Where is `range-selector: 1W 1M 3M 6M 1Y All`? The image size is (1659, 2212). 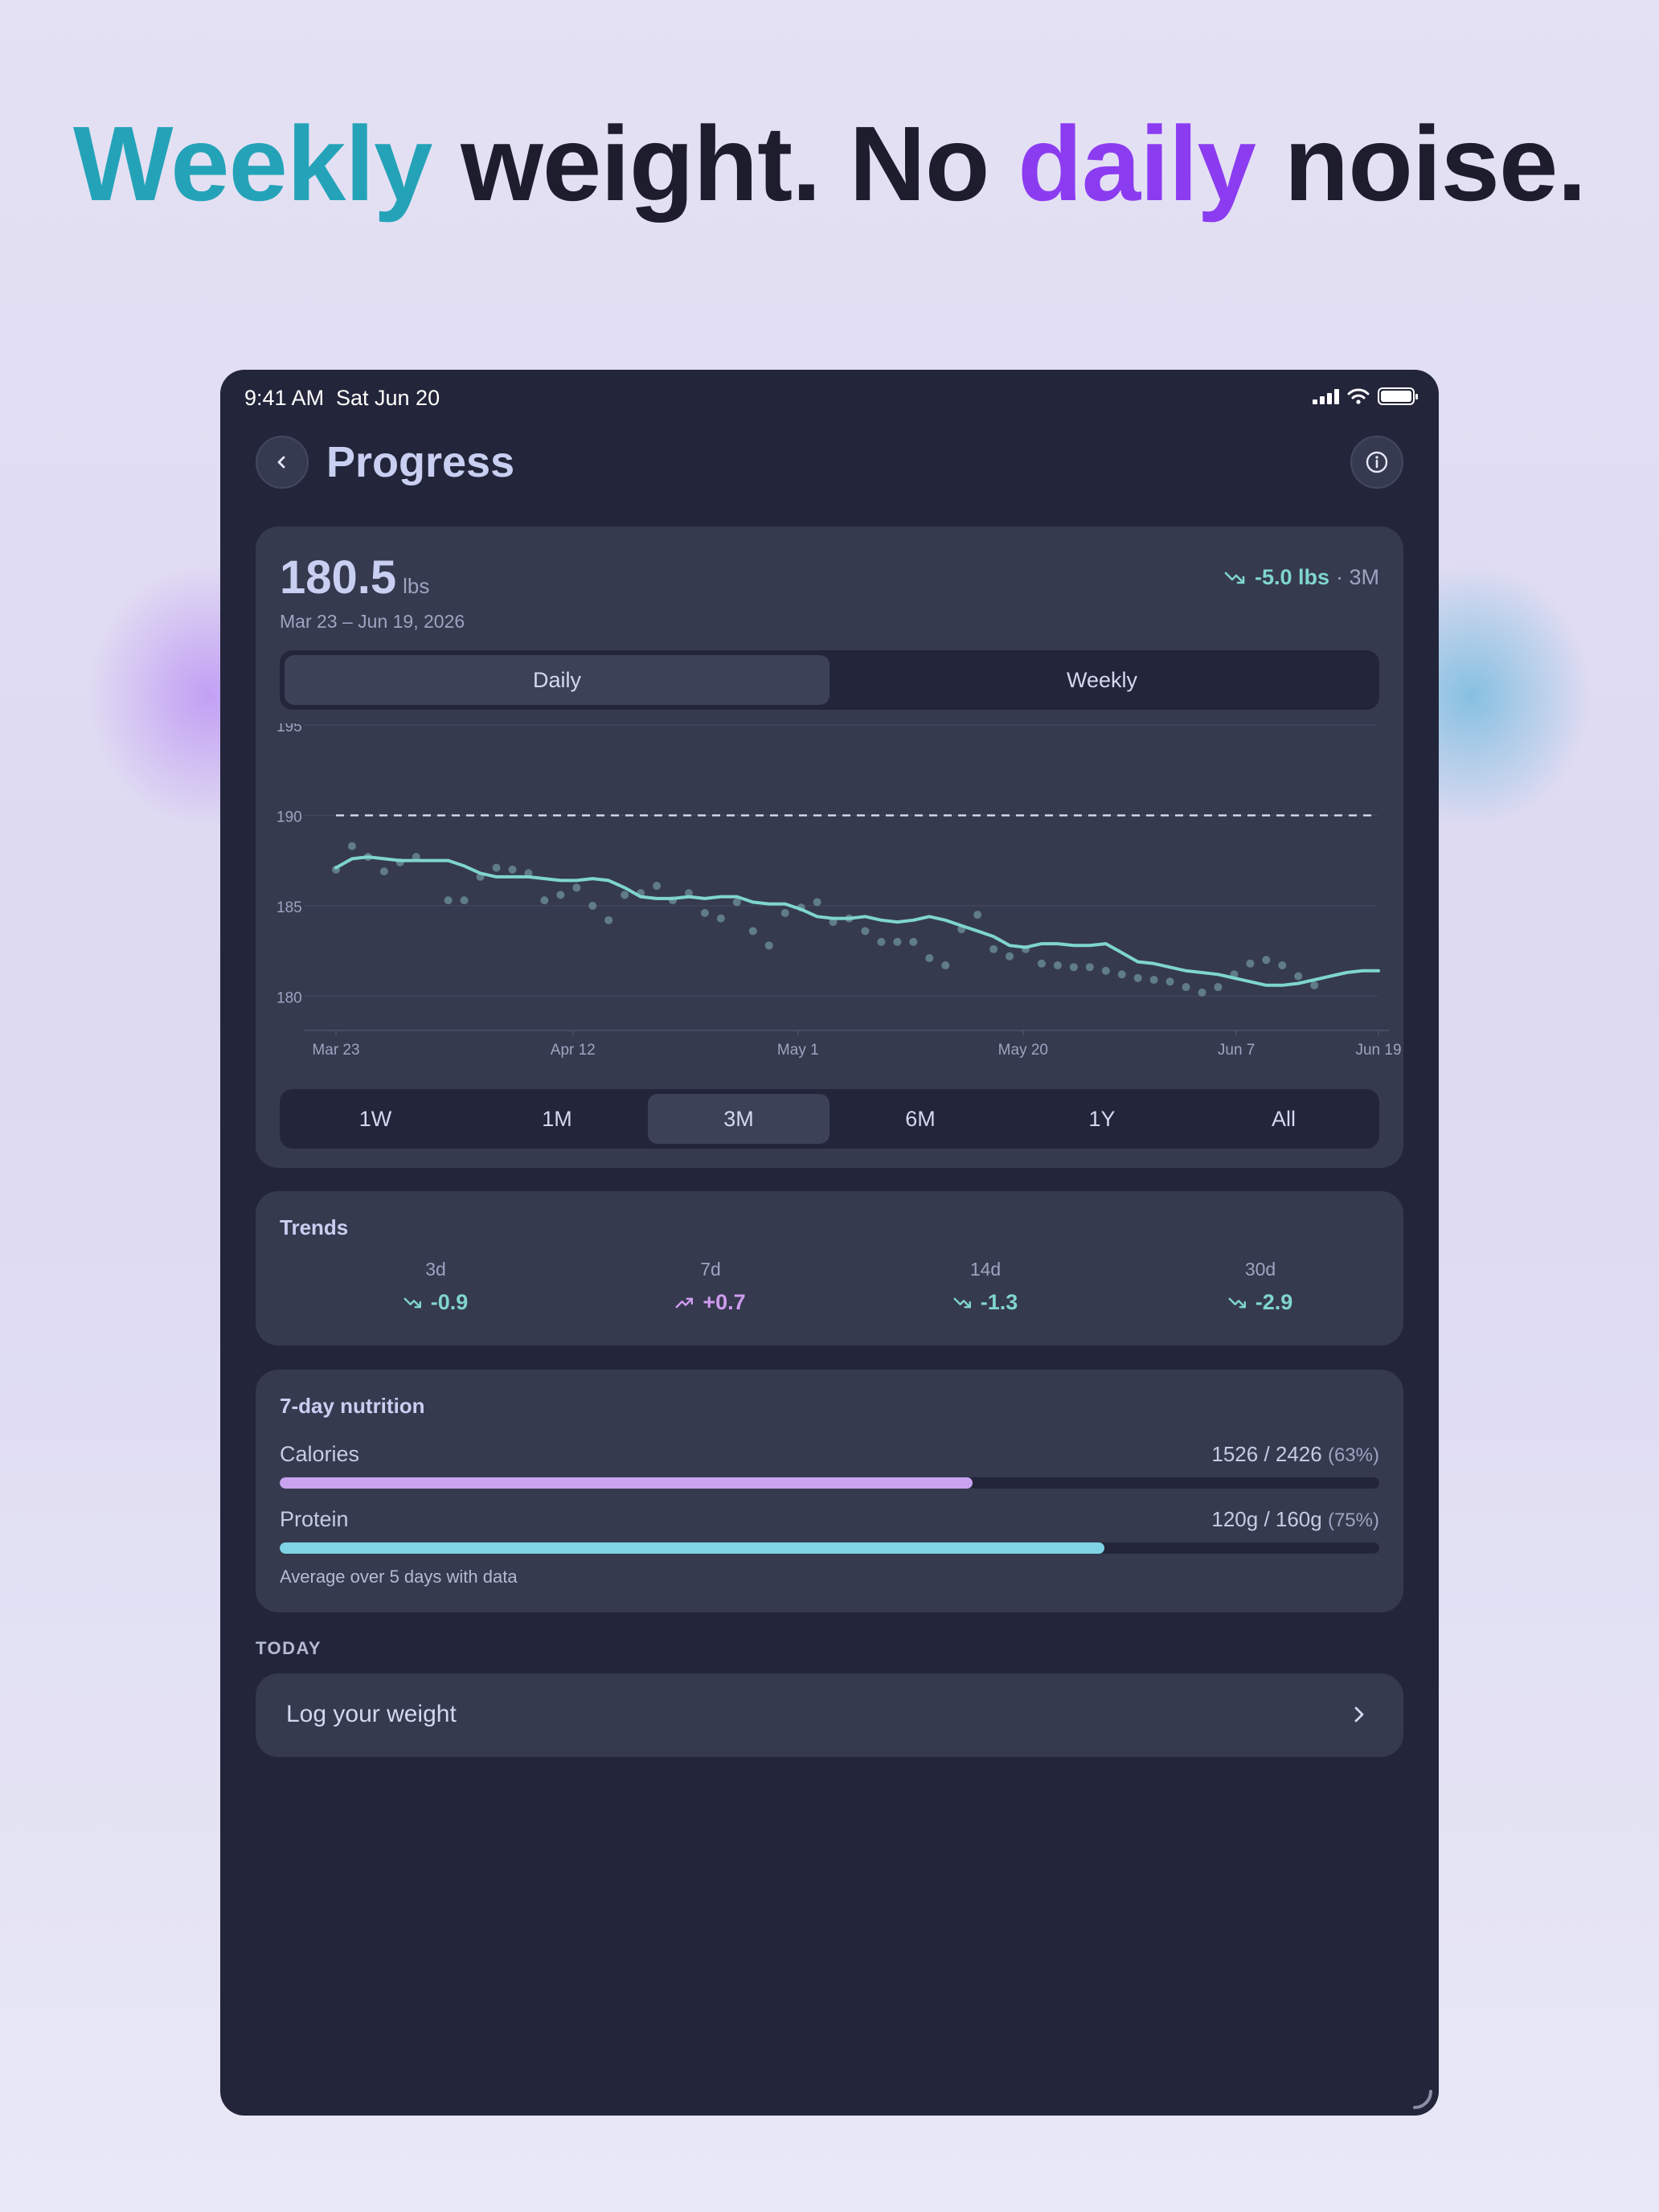
range-selector: 1W 1M 3M 6M 1Y All is located at coordinates (829, 1119).